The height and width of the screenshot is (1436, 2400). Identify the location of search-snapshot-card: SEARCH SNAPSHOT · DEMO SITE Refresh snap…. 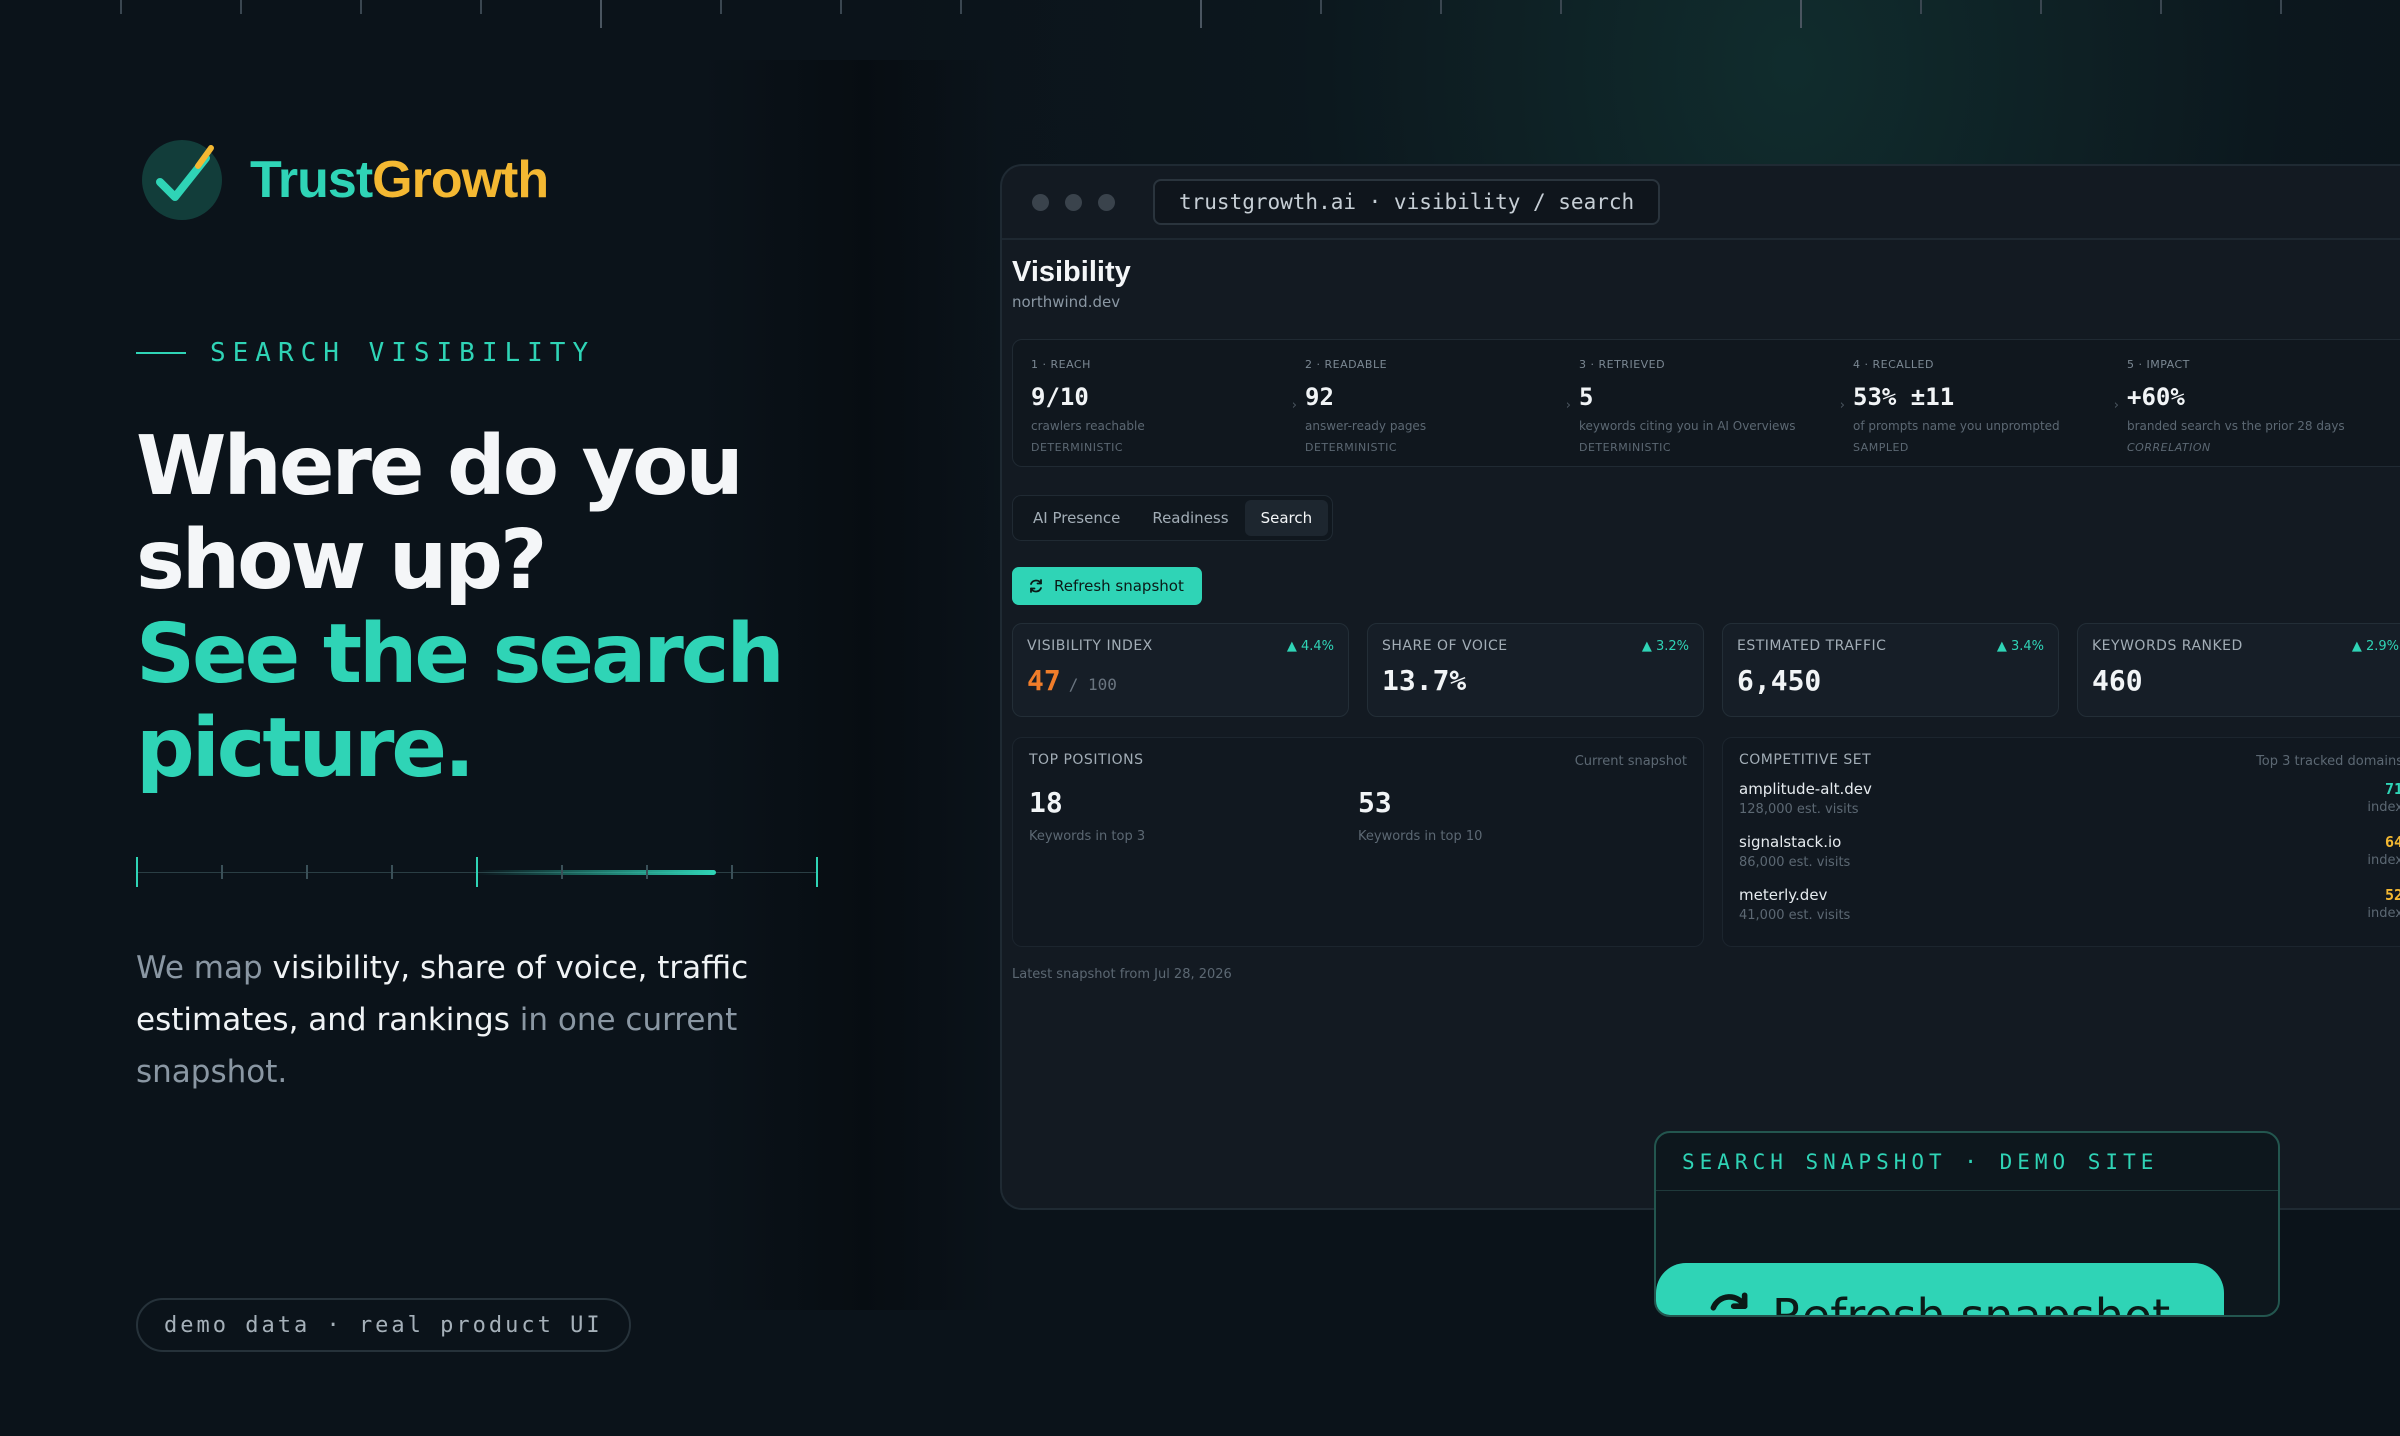
(1967, 1224).